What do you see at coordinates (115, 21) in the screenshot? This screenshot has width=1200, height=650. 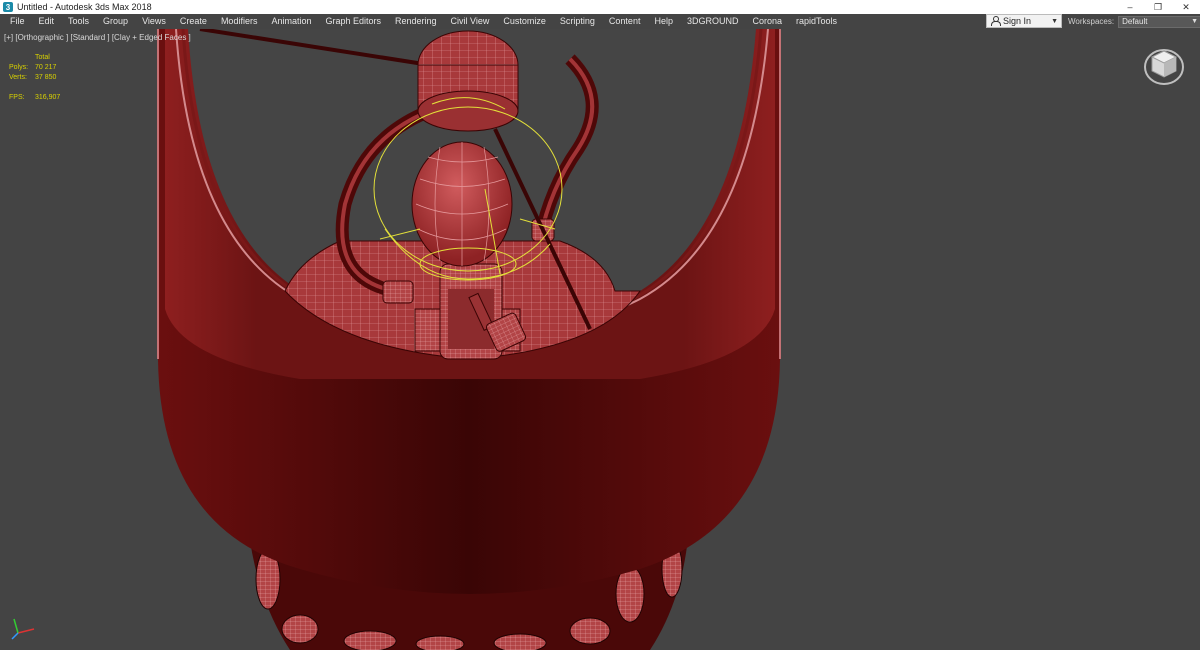 I see `menu-item-group: Group` at bounding box center [115, 21].